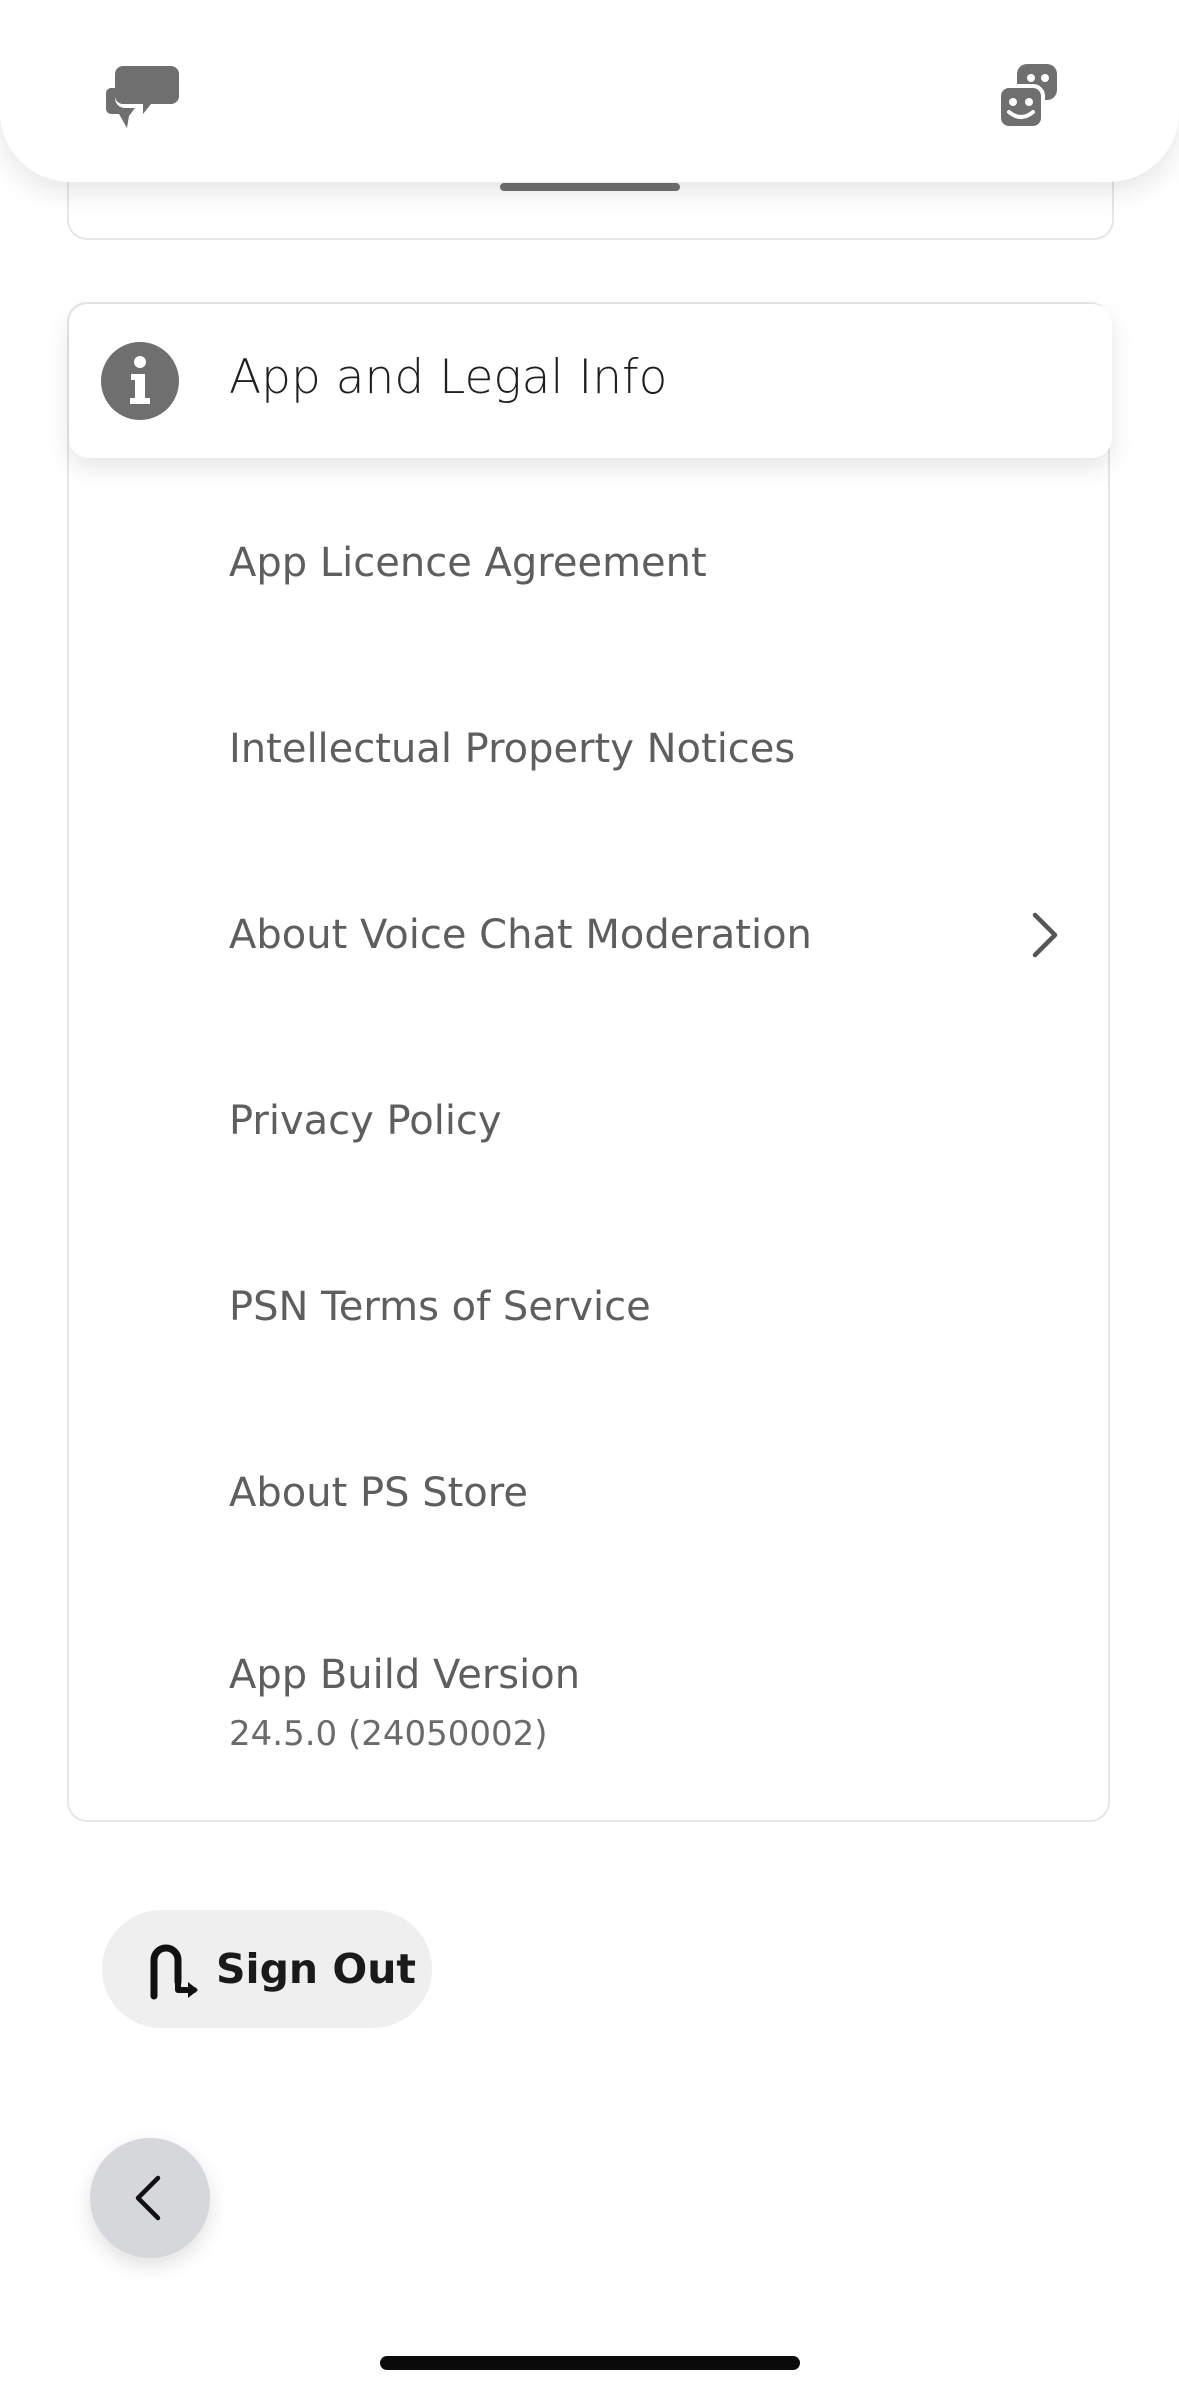  I want to click on version-label: App Build Version, so click(405, 1675).